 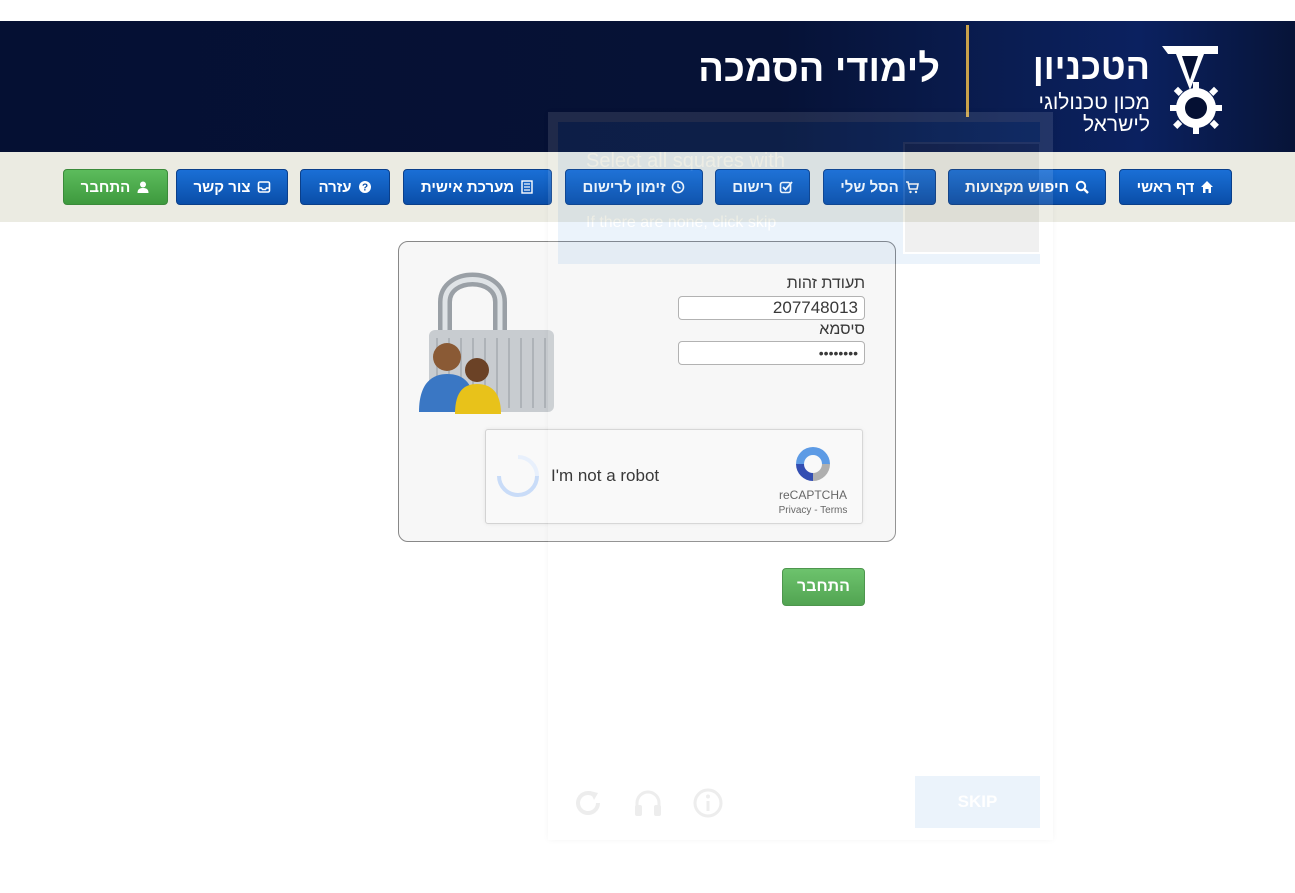 I want to click on cart-icon, so click(x=912, y=187).